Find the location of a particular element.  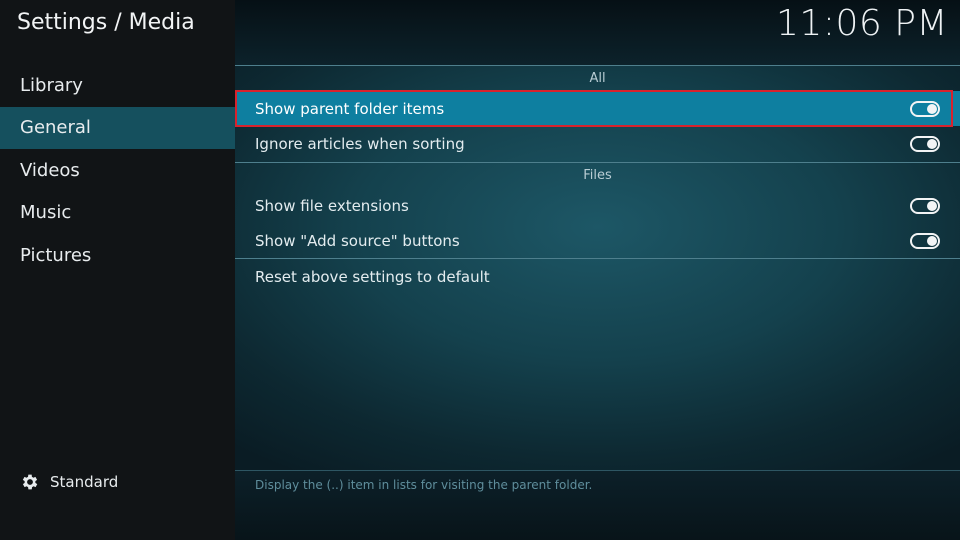

setting-label: Ignore articles when sorting is located at coordinates (360, 143).